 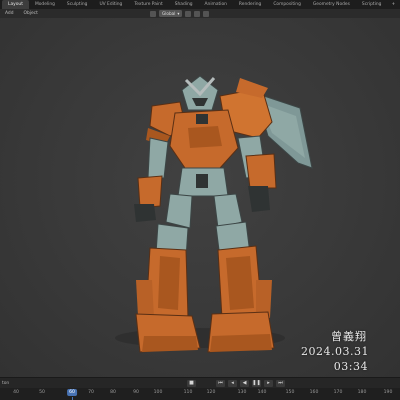 I want to click on timeline-tick: 150, so click(x=290, y=392).